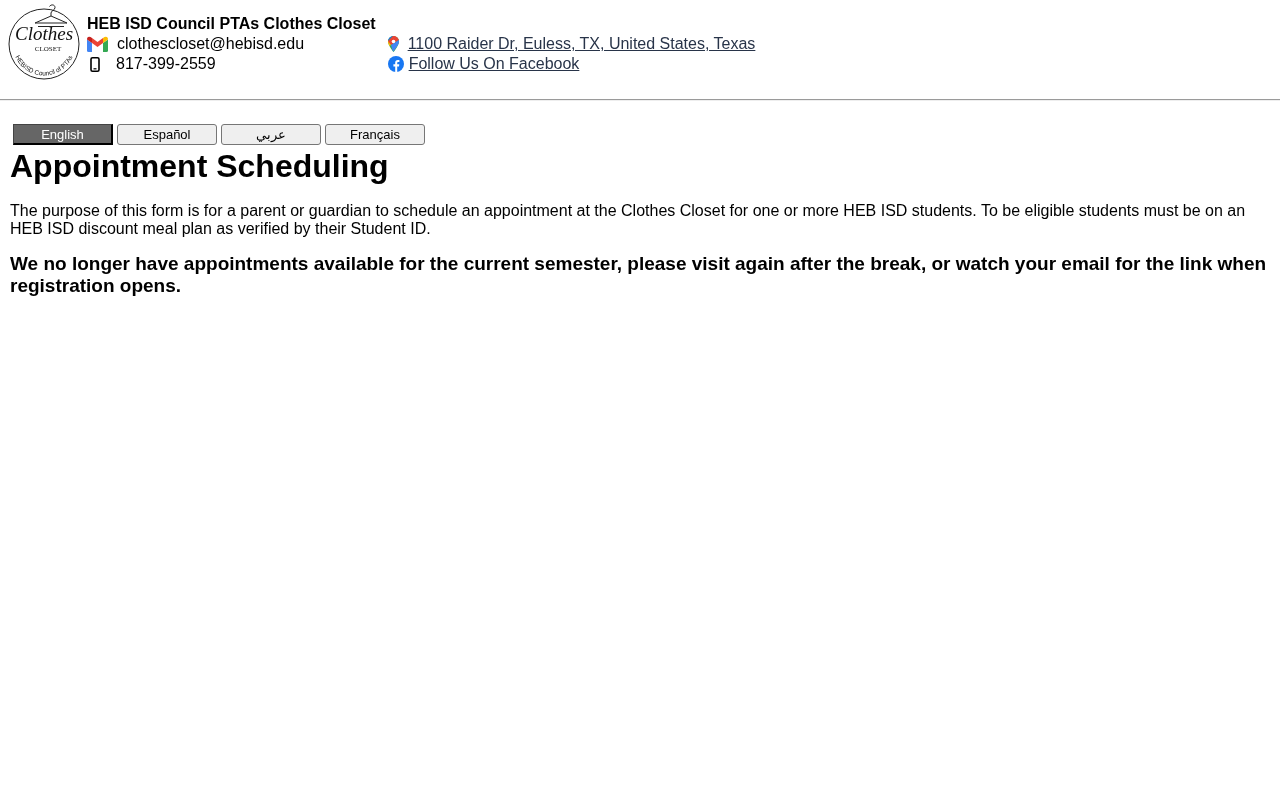 The width and height of the screenshot is (1280, 800). Describe the element at coordinates (63, 134) in the screenshot. I see `language-button: English` at that location.